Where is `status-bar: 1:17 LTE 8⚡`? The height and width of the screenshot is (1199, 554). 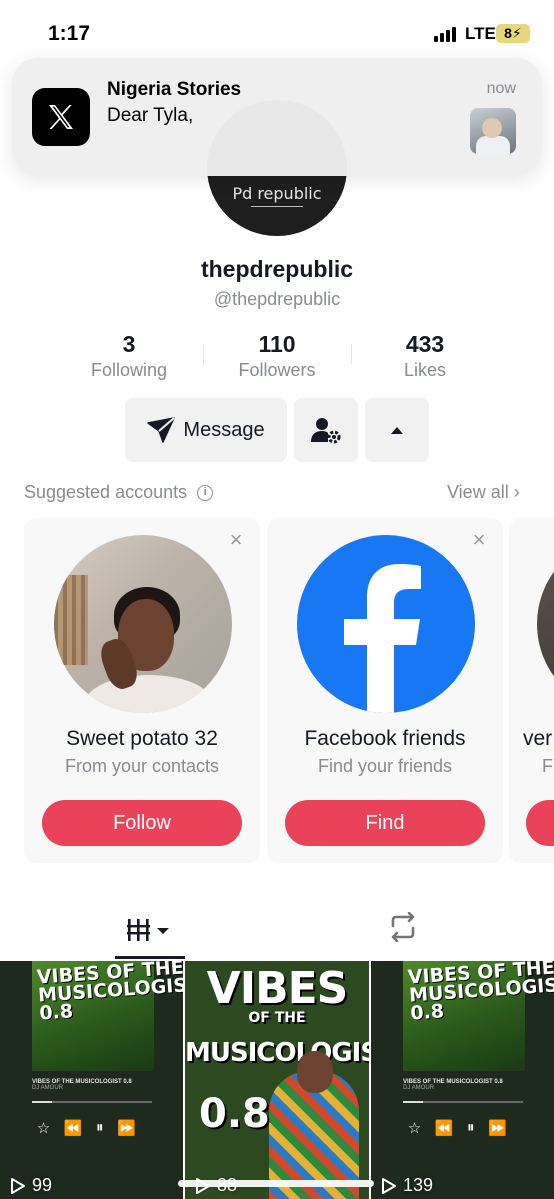
status-bar: 1:17 LTE 8⚡ is located at coordinates (277, 31).